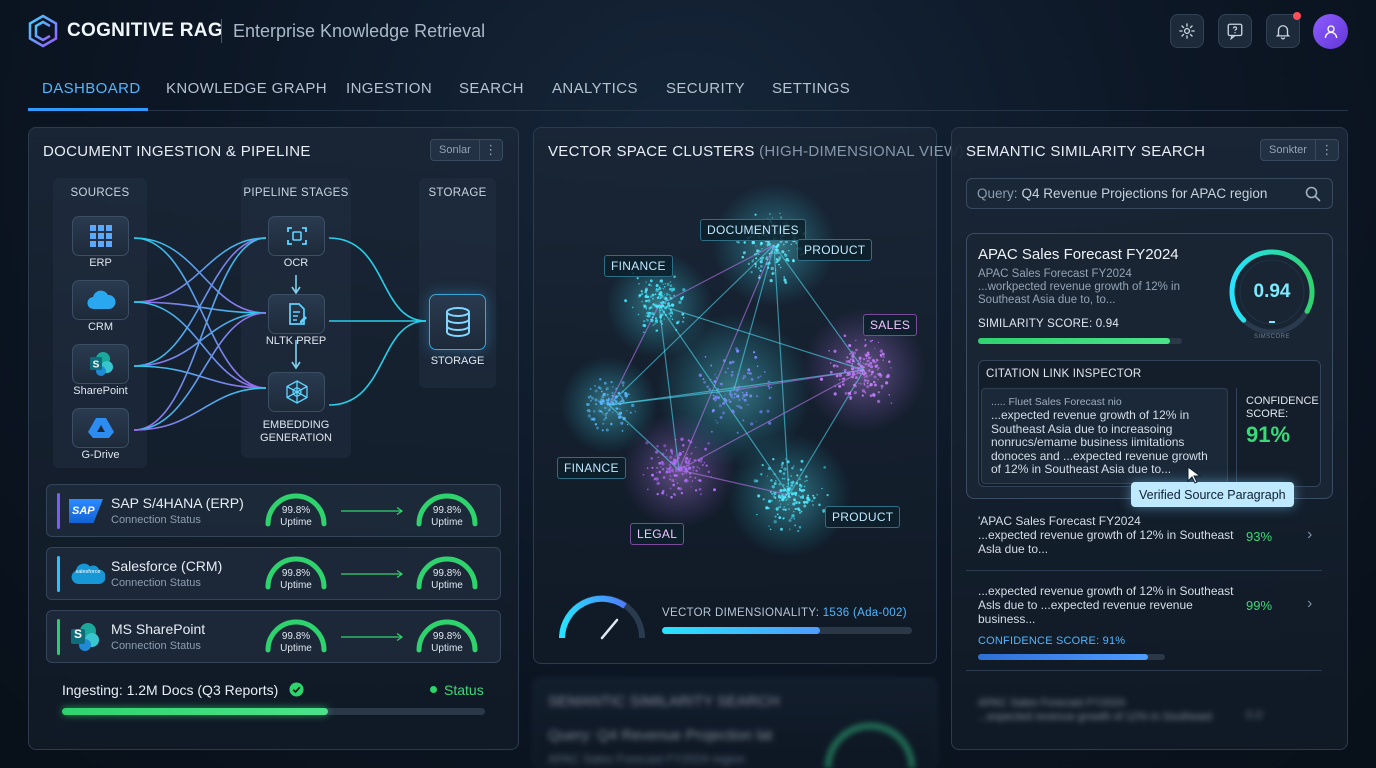 The height and width of the screenshot is (768, 1376). I want to click on search-panel-menu: Sonkter ⋮, so click(1299, 150).